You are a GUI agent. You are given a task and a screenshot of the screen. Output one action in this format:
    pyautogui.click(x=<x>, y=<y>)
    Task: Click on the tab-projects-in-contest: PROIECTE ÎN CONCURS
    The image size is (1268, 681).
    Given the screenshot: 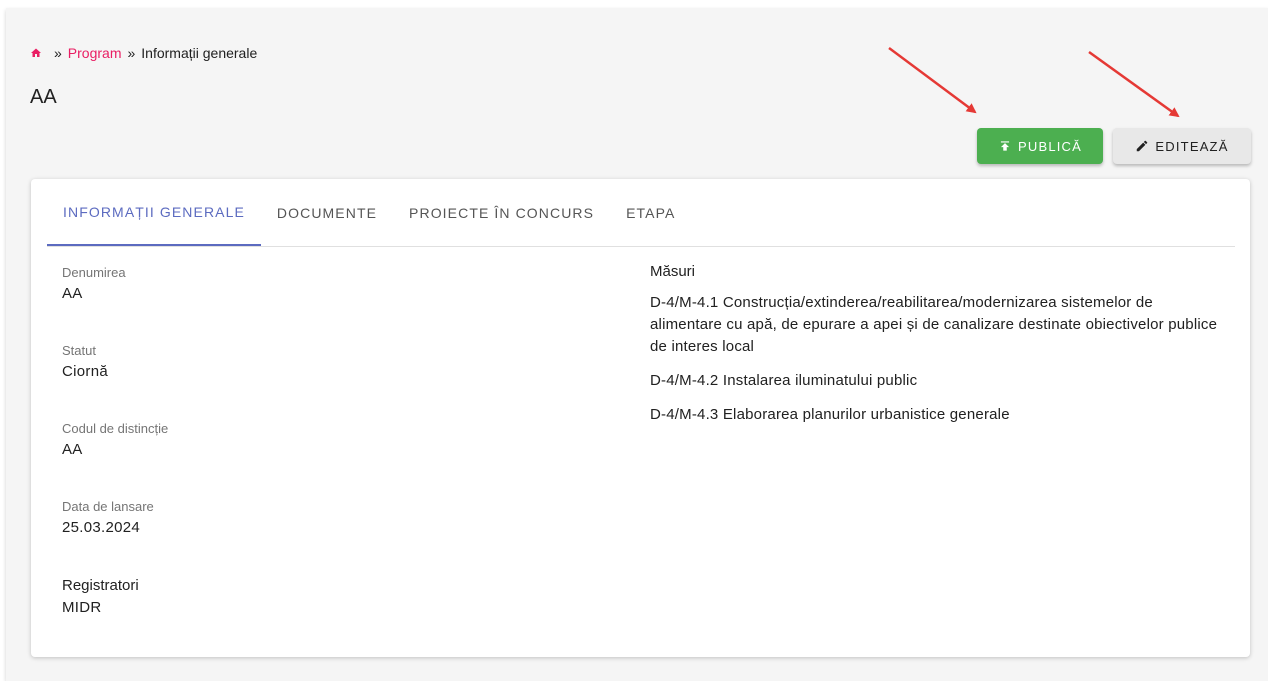 What is the action you would take?
    pyautogui.click(x=501, y=212)
    